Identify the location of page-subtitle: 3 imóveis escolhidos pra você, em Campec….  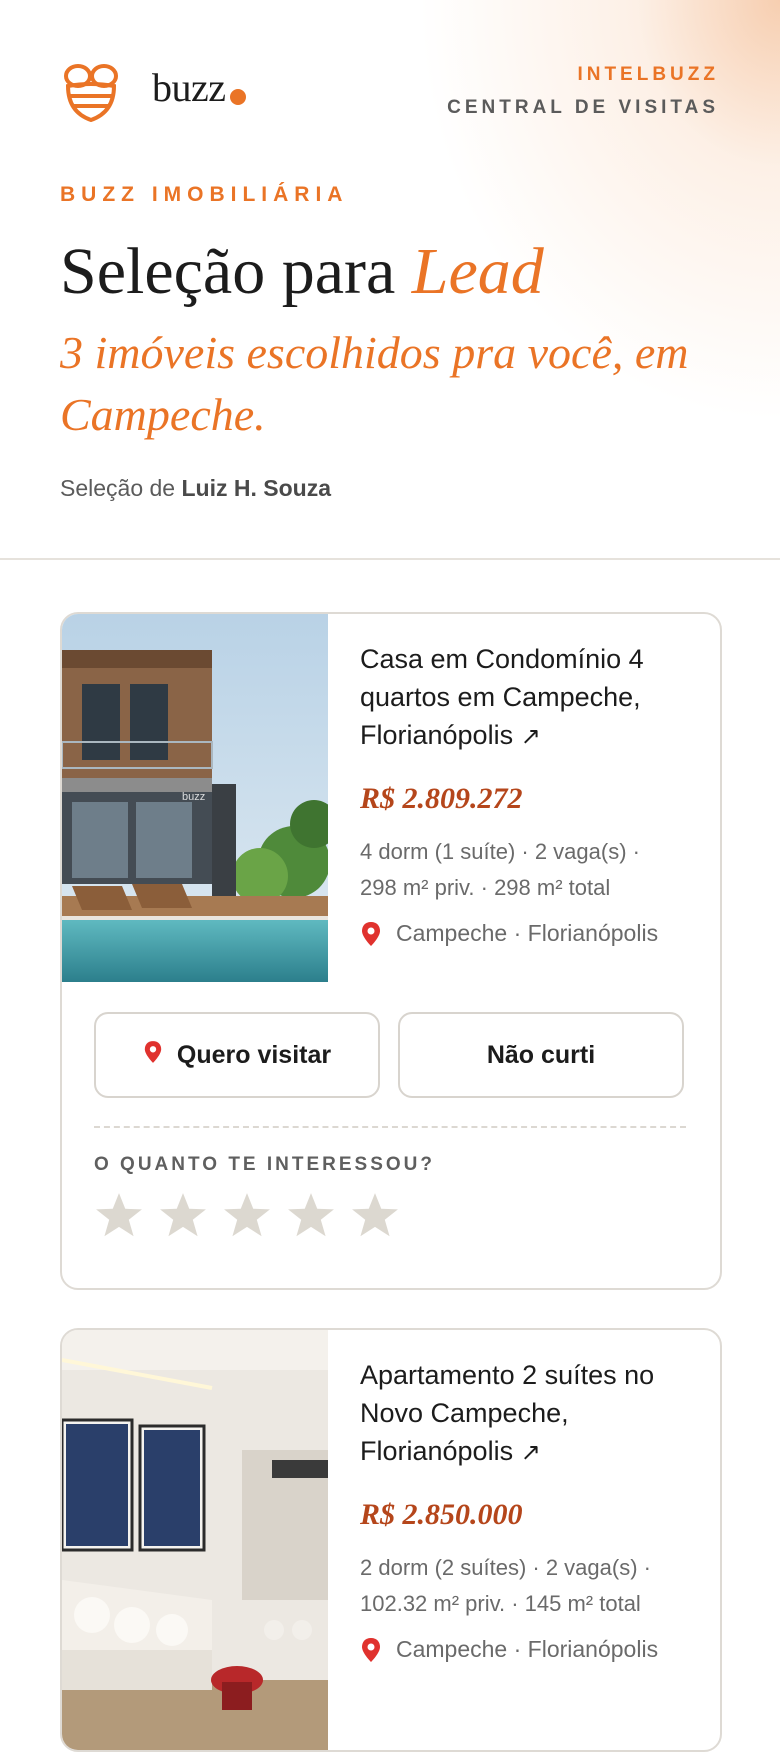
(374, 383).